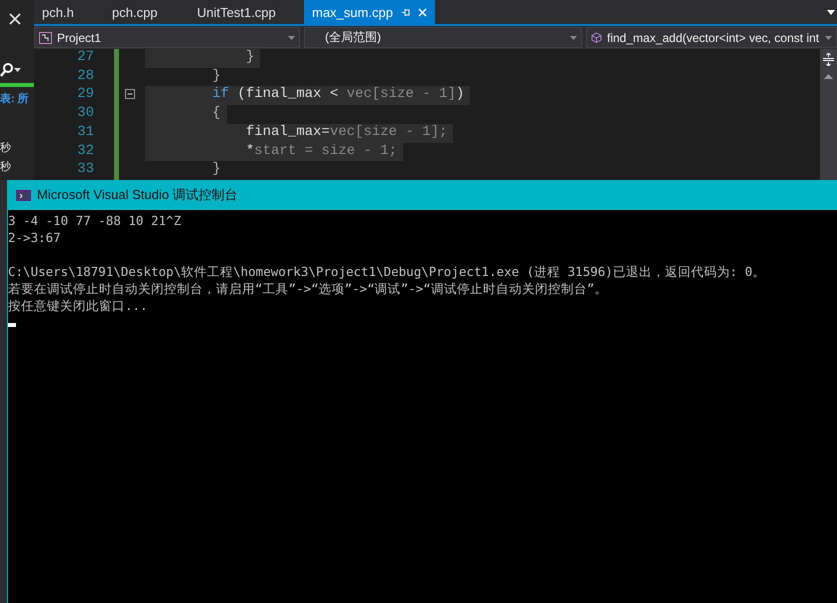  Describe the element at coordinates (6, 70) in the screenshot. I see `search-icon` at that location.